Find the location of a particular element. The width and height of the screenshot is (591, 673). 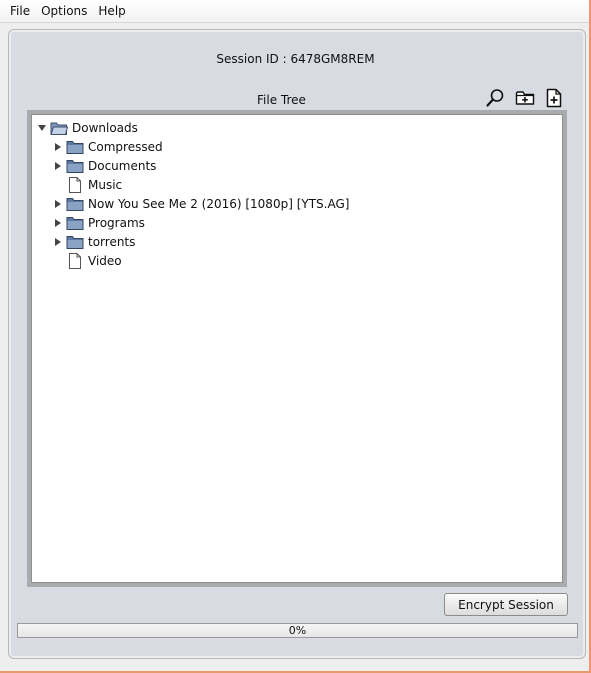

menu-file: File is located at coordinates (20, 11).